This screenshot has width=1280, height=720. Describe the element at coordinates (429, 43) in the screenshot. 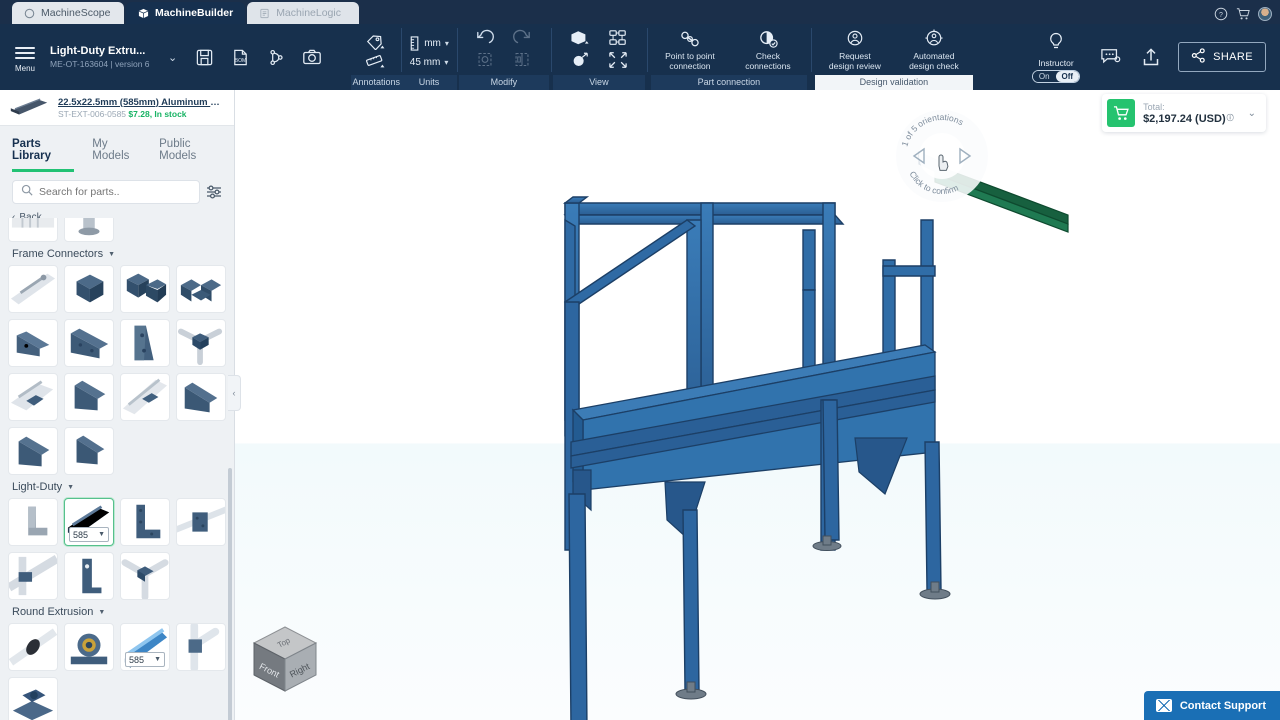

I see `unit-ruler-icon: mm ▾` at that location.